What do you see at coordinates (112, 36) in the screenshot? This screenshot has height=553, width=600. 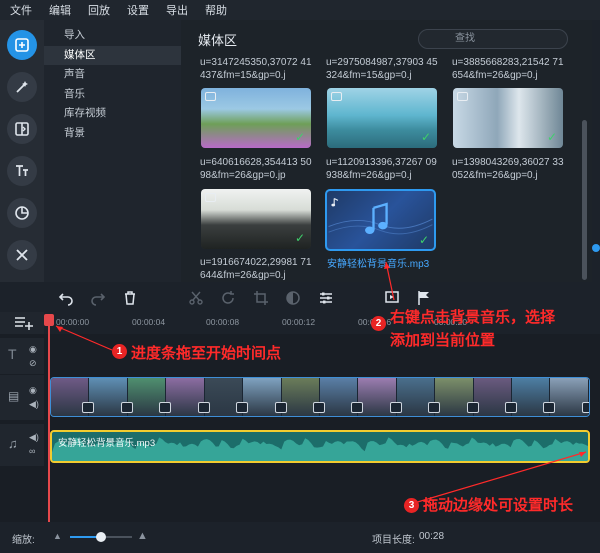 I see `category-import: 导入` at bounding box center [112, 36].